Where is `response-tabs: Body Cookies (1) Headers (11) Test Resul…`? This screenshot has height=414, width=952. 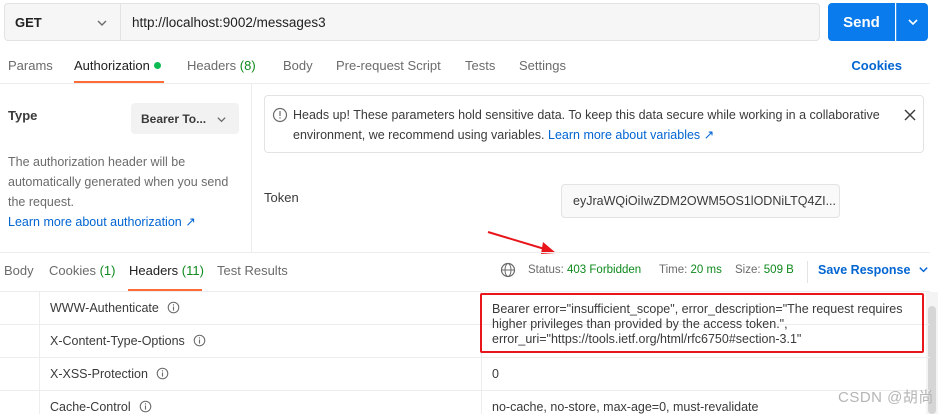 response-tabs: Body Cookies (1) Headers (11) Test Resul… is located at coordinates (465, 272).